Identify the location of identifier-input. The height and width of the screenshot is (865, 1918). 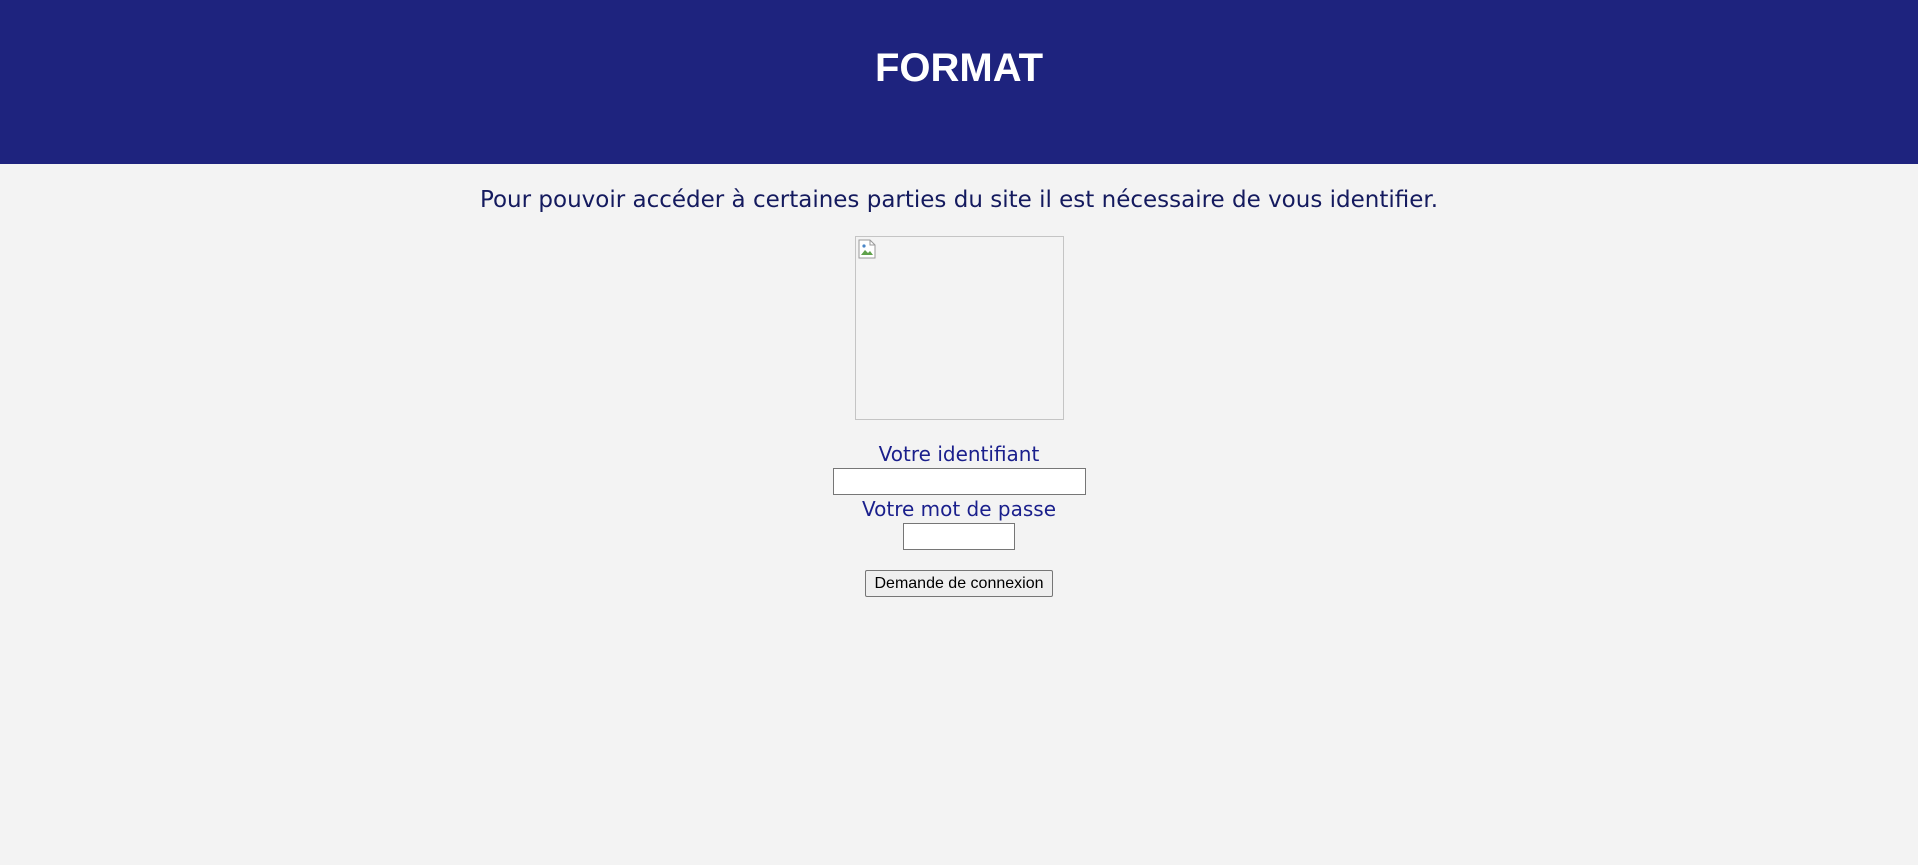
(959, 481).